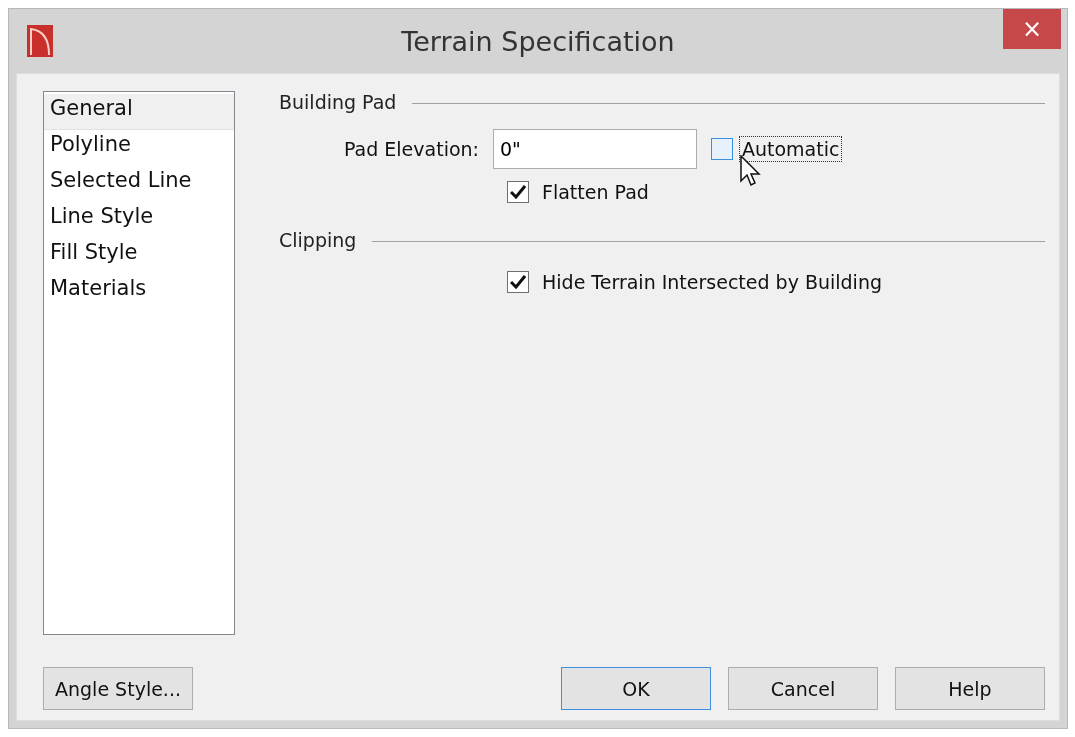 The width and height of the screenshot is (1075, 737). I want to click on cursor-icon, so click(751, 172).